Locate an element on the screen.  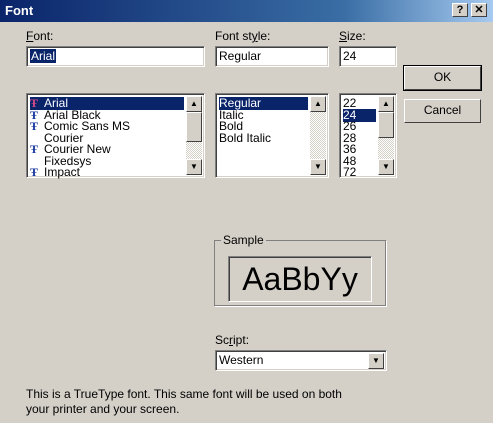
size-label: Size: is located at coordinates (352, 36).